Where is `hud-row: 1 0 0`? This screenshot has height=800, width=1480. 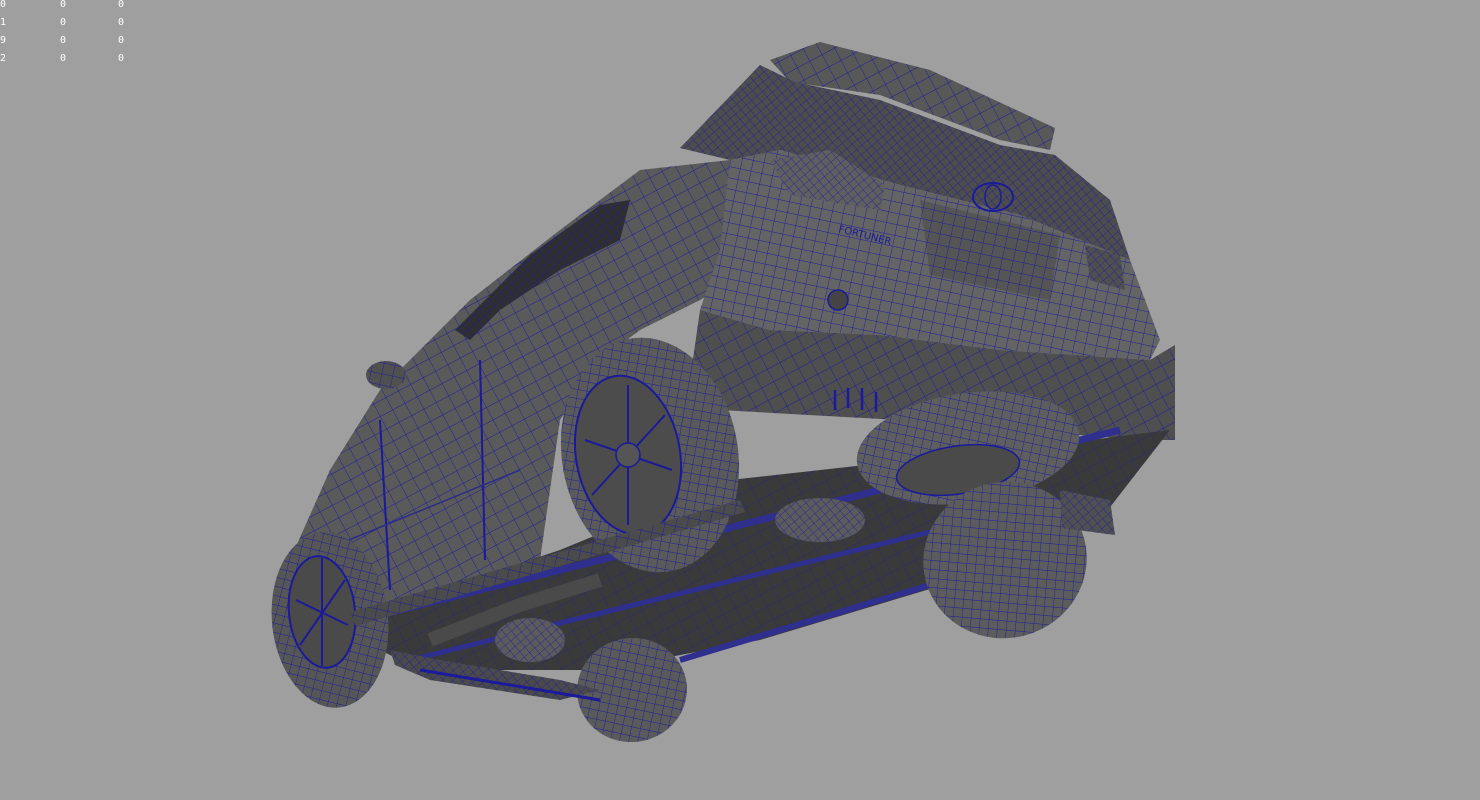
hud-row: 1 0 0 is located at coordinates (69, 23).